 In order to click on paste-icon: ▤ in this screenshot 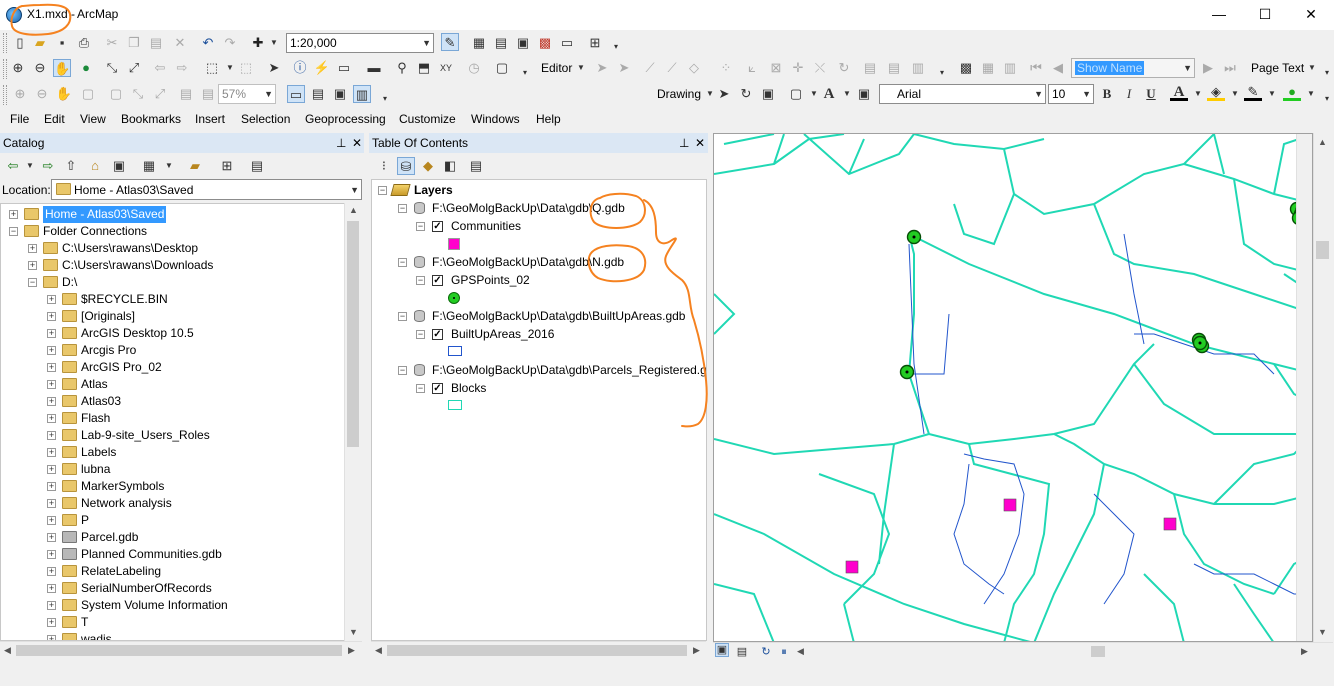, I will do `click(156, 43)`.